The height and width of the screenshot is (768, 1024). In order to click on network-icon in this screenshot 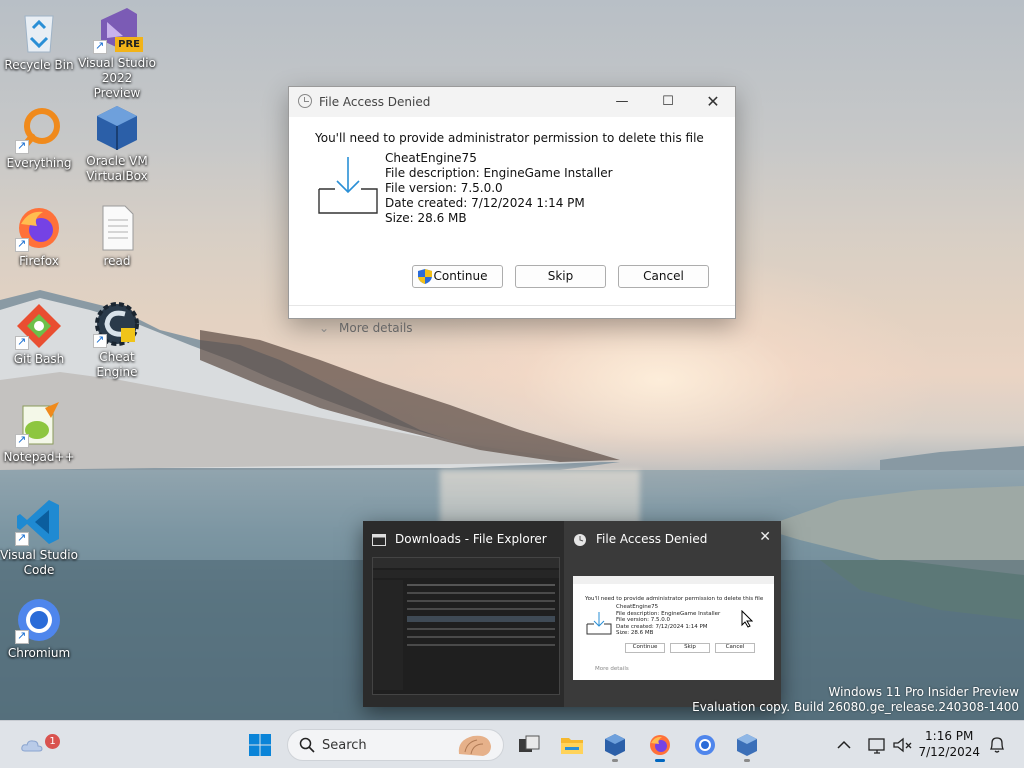, I will do `click(876, 746)`.